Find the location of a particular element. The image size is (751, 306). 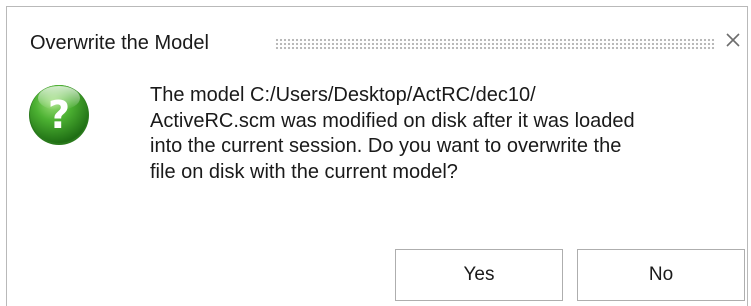

title-drag-grip is located at coordinates (495, 44).